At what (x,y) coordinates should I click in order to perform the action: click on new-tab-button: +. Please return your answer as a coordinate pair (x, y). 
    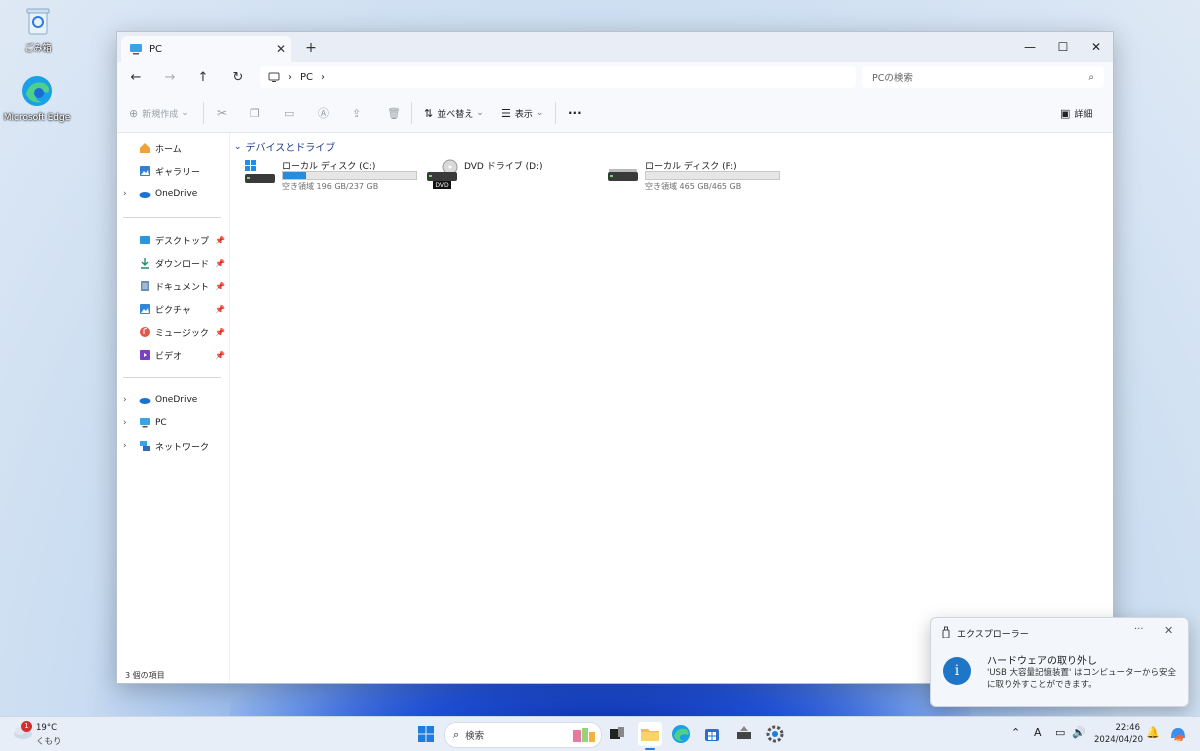
    Looking at the image, I should click on (311, 48).